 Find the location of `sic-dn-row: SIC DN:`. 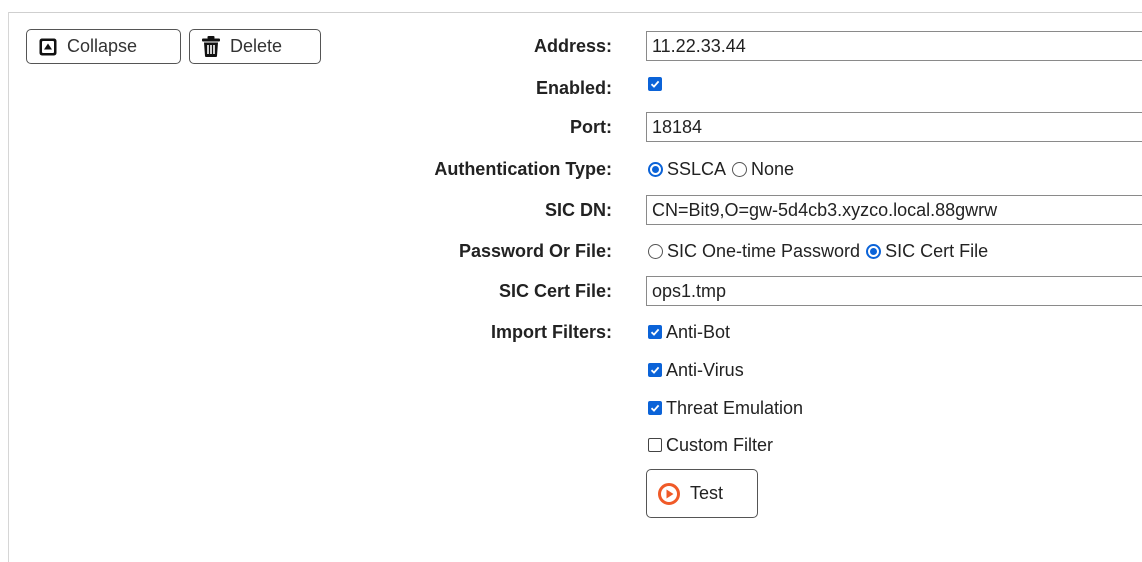

sic-dn-row: SIC DN: is located at coordinates (571, 210).